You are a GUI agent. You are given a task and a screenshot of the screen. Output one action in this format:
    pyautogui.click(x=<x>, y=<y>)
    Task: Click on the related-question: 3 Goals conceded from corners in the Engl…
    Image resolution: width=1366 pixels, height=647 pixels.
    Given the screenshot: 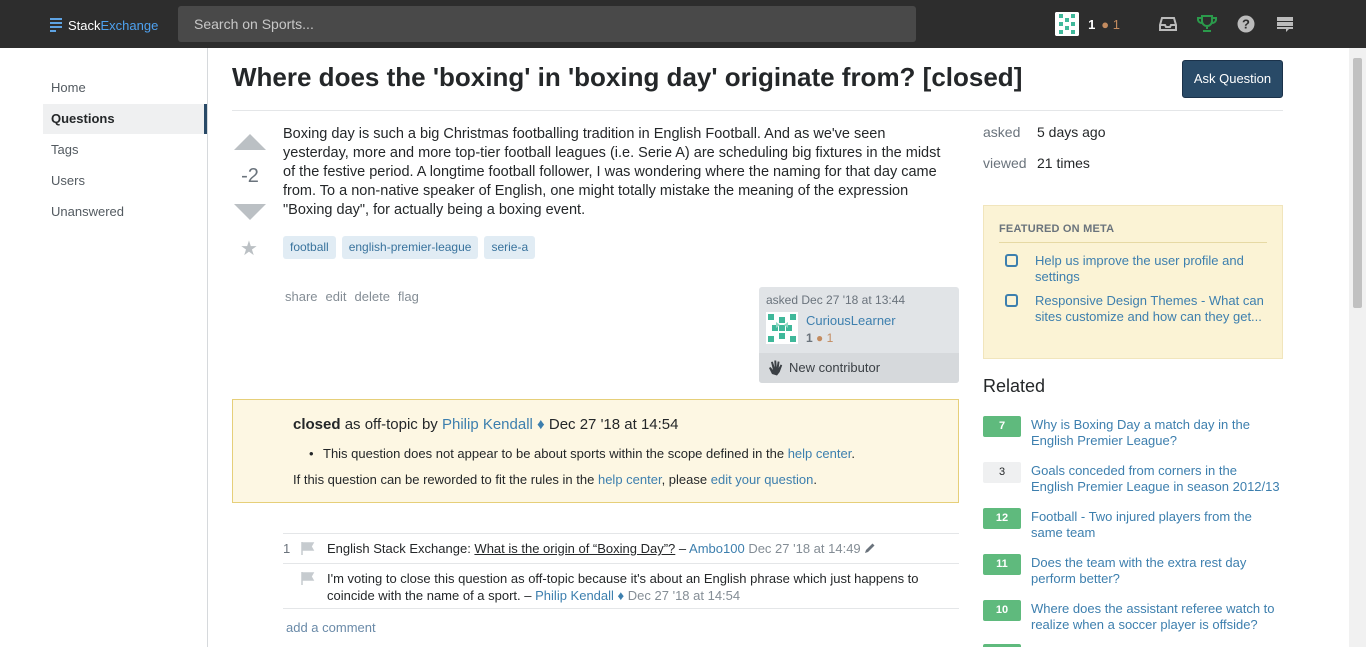 What is the action you would take?
    pyautogui.click(x=1133, y=482)
    